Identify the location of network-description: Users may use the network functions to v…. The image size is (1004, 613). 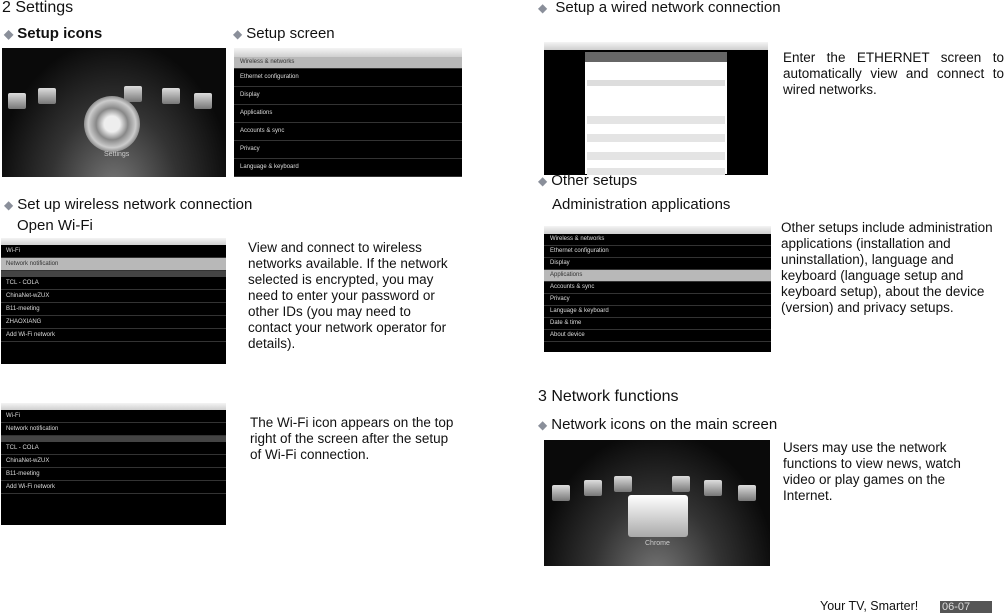
(872, 471).